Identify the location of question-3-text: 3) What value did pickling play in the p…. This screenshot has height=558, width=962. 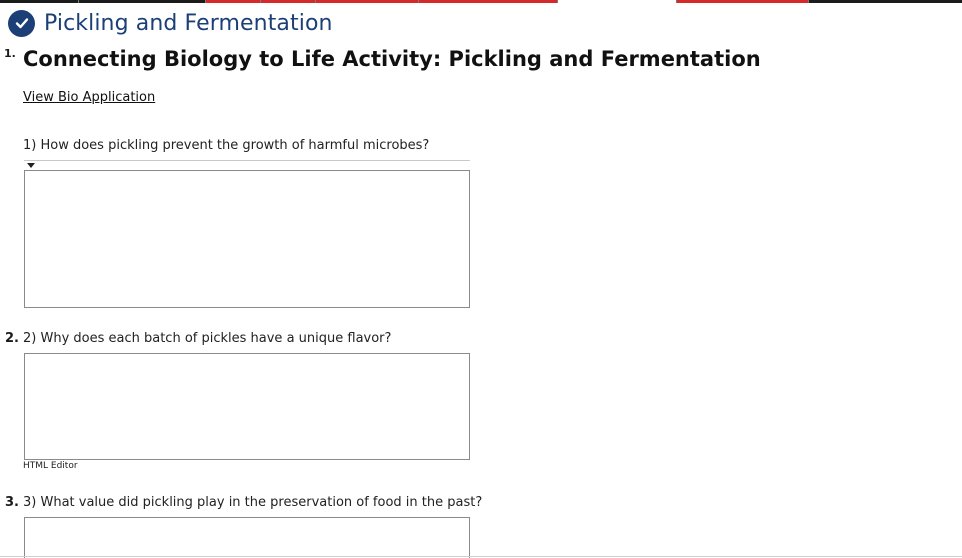
(253, 502).